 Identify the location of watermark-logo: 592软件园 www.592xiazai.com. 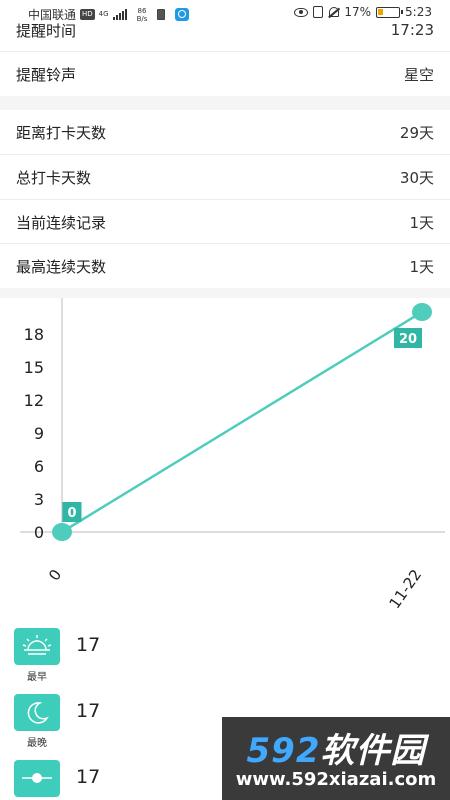
(336, 758).